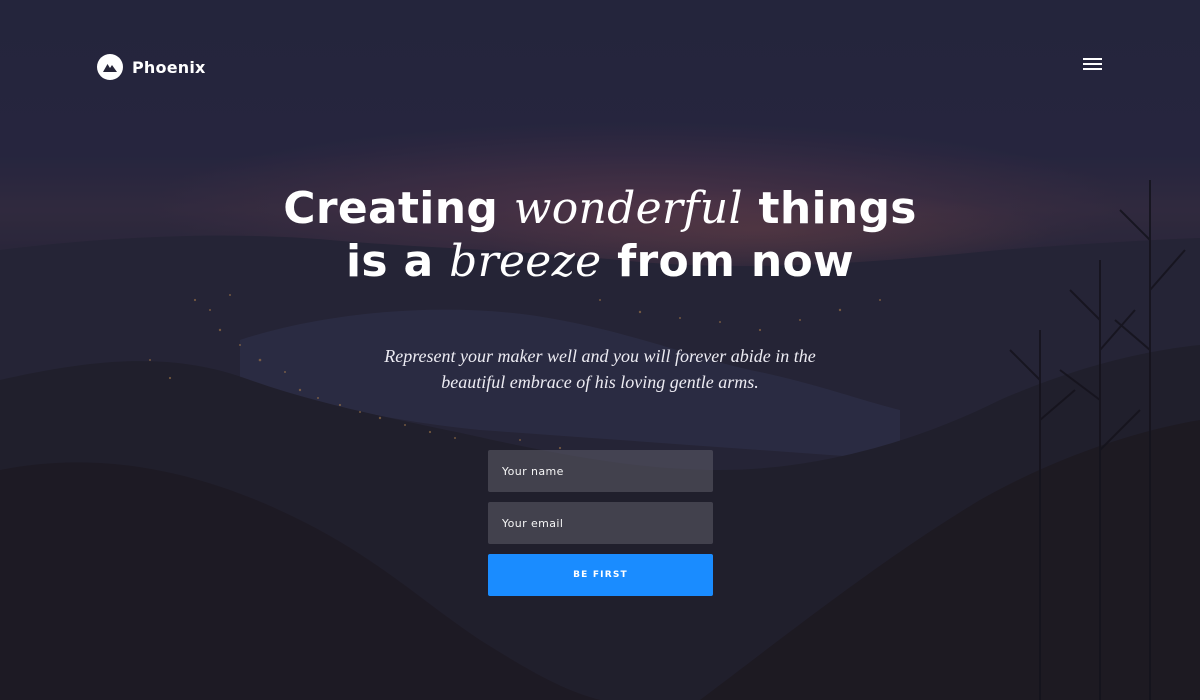 The height and width of the screenshot is (700, 1200). I want to click on brand-logo: Phoenix, so click(151, 67).